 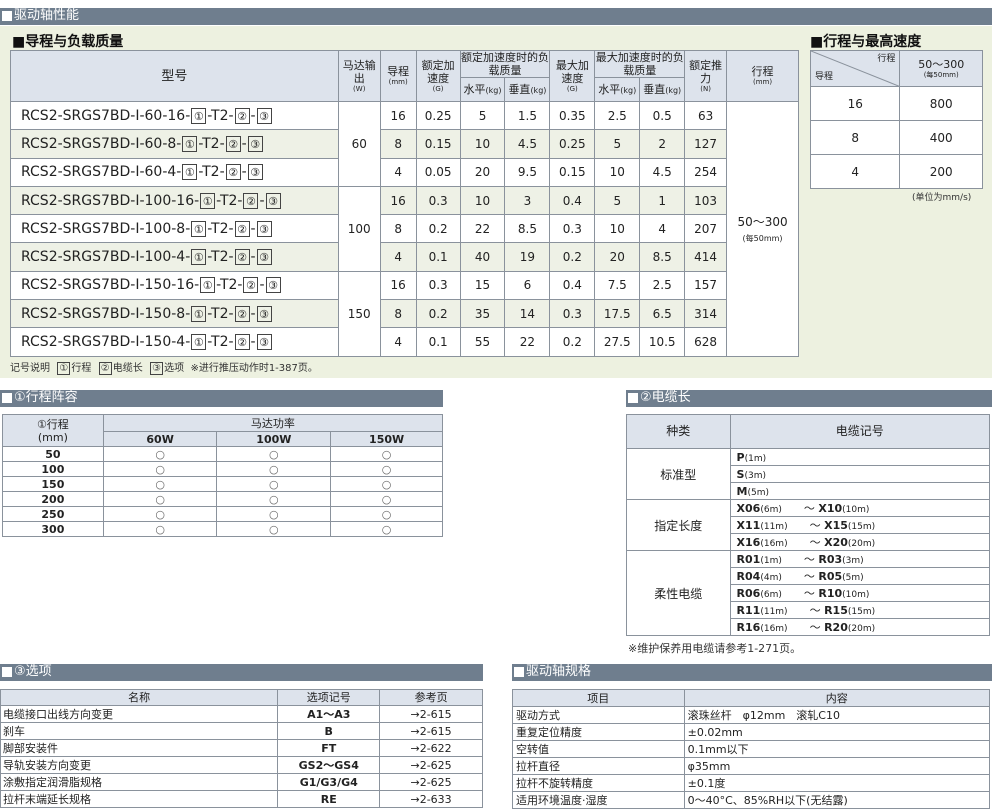 What do you see at coordinates (482, 89) in the screenshot?
I see `header-rated-horiz: 水平(kg)` at bounding box center [482, 89].